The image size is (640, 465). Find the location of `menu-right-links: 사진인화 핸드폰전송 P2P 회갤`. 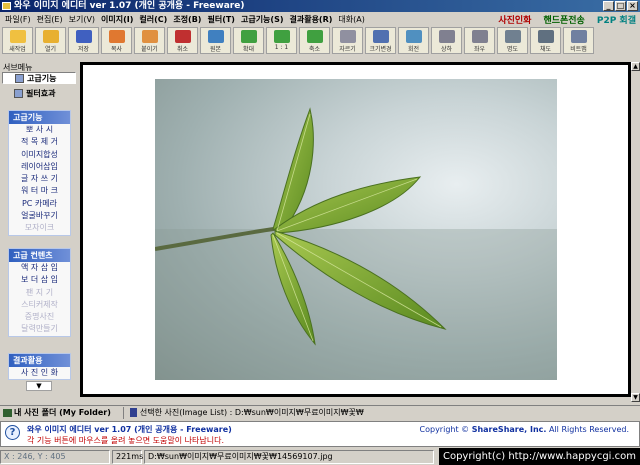

menu-right-links: 사진인화 핸드폰전송 P2P 회갤 is located at coordinates (567, 19).